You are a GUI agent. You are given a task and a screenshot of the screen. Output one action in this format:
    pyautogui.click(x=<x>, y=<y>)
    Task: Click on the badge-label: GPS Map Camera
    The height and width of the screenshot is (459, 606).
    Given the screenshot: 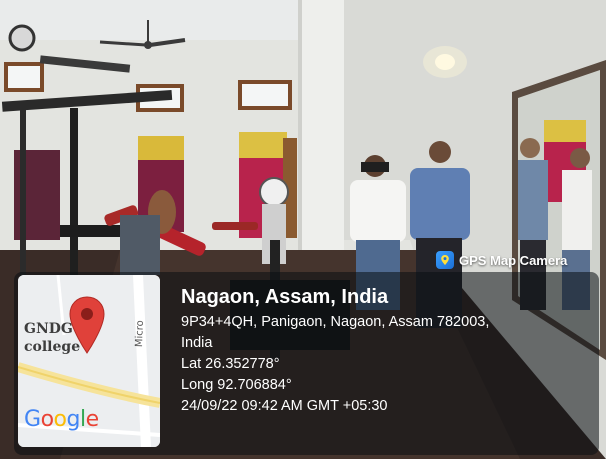 What is the action you would take?
    pyautogui.click(x=513, y=260)
    